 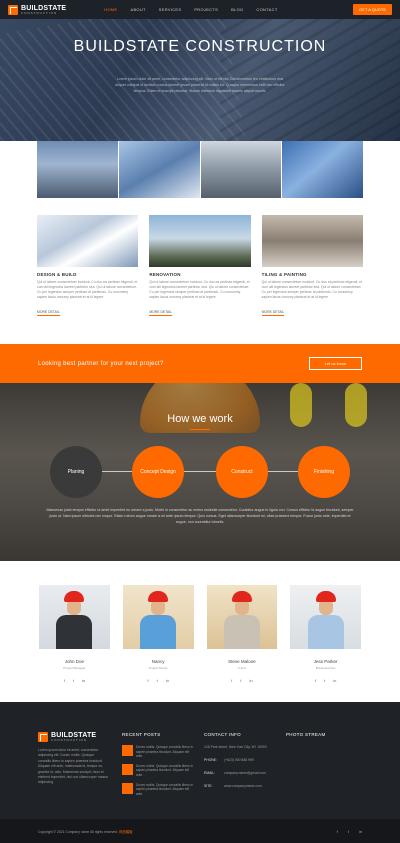 What do you see at coordinates (126, 832) in the screenshot?
I see `copyright-link: 网页模板` at bounding box center [126, 832].